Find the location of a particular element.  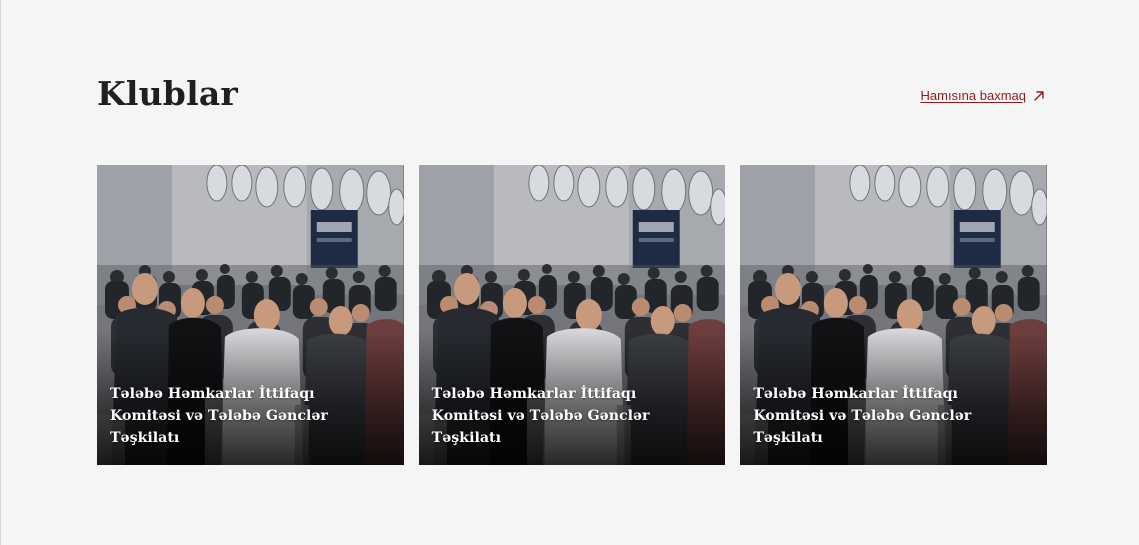

see-all-label: Hamısına baxmaq is located at coordinates (973, 95).